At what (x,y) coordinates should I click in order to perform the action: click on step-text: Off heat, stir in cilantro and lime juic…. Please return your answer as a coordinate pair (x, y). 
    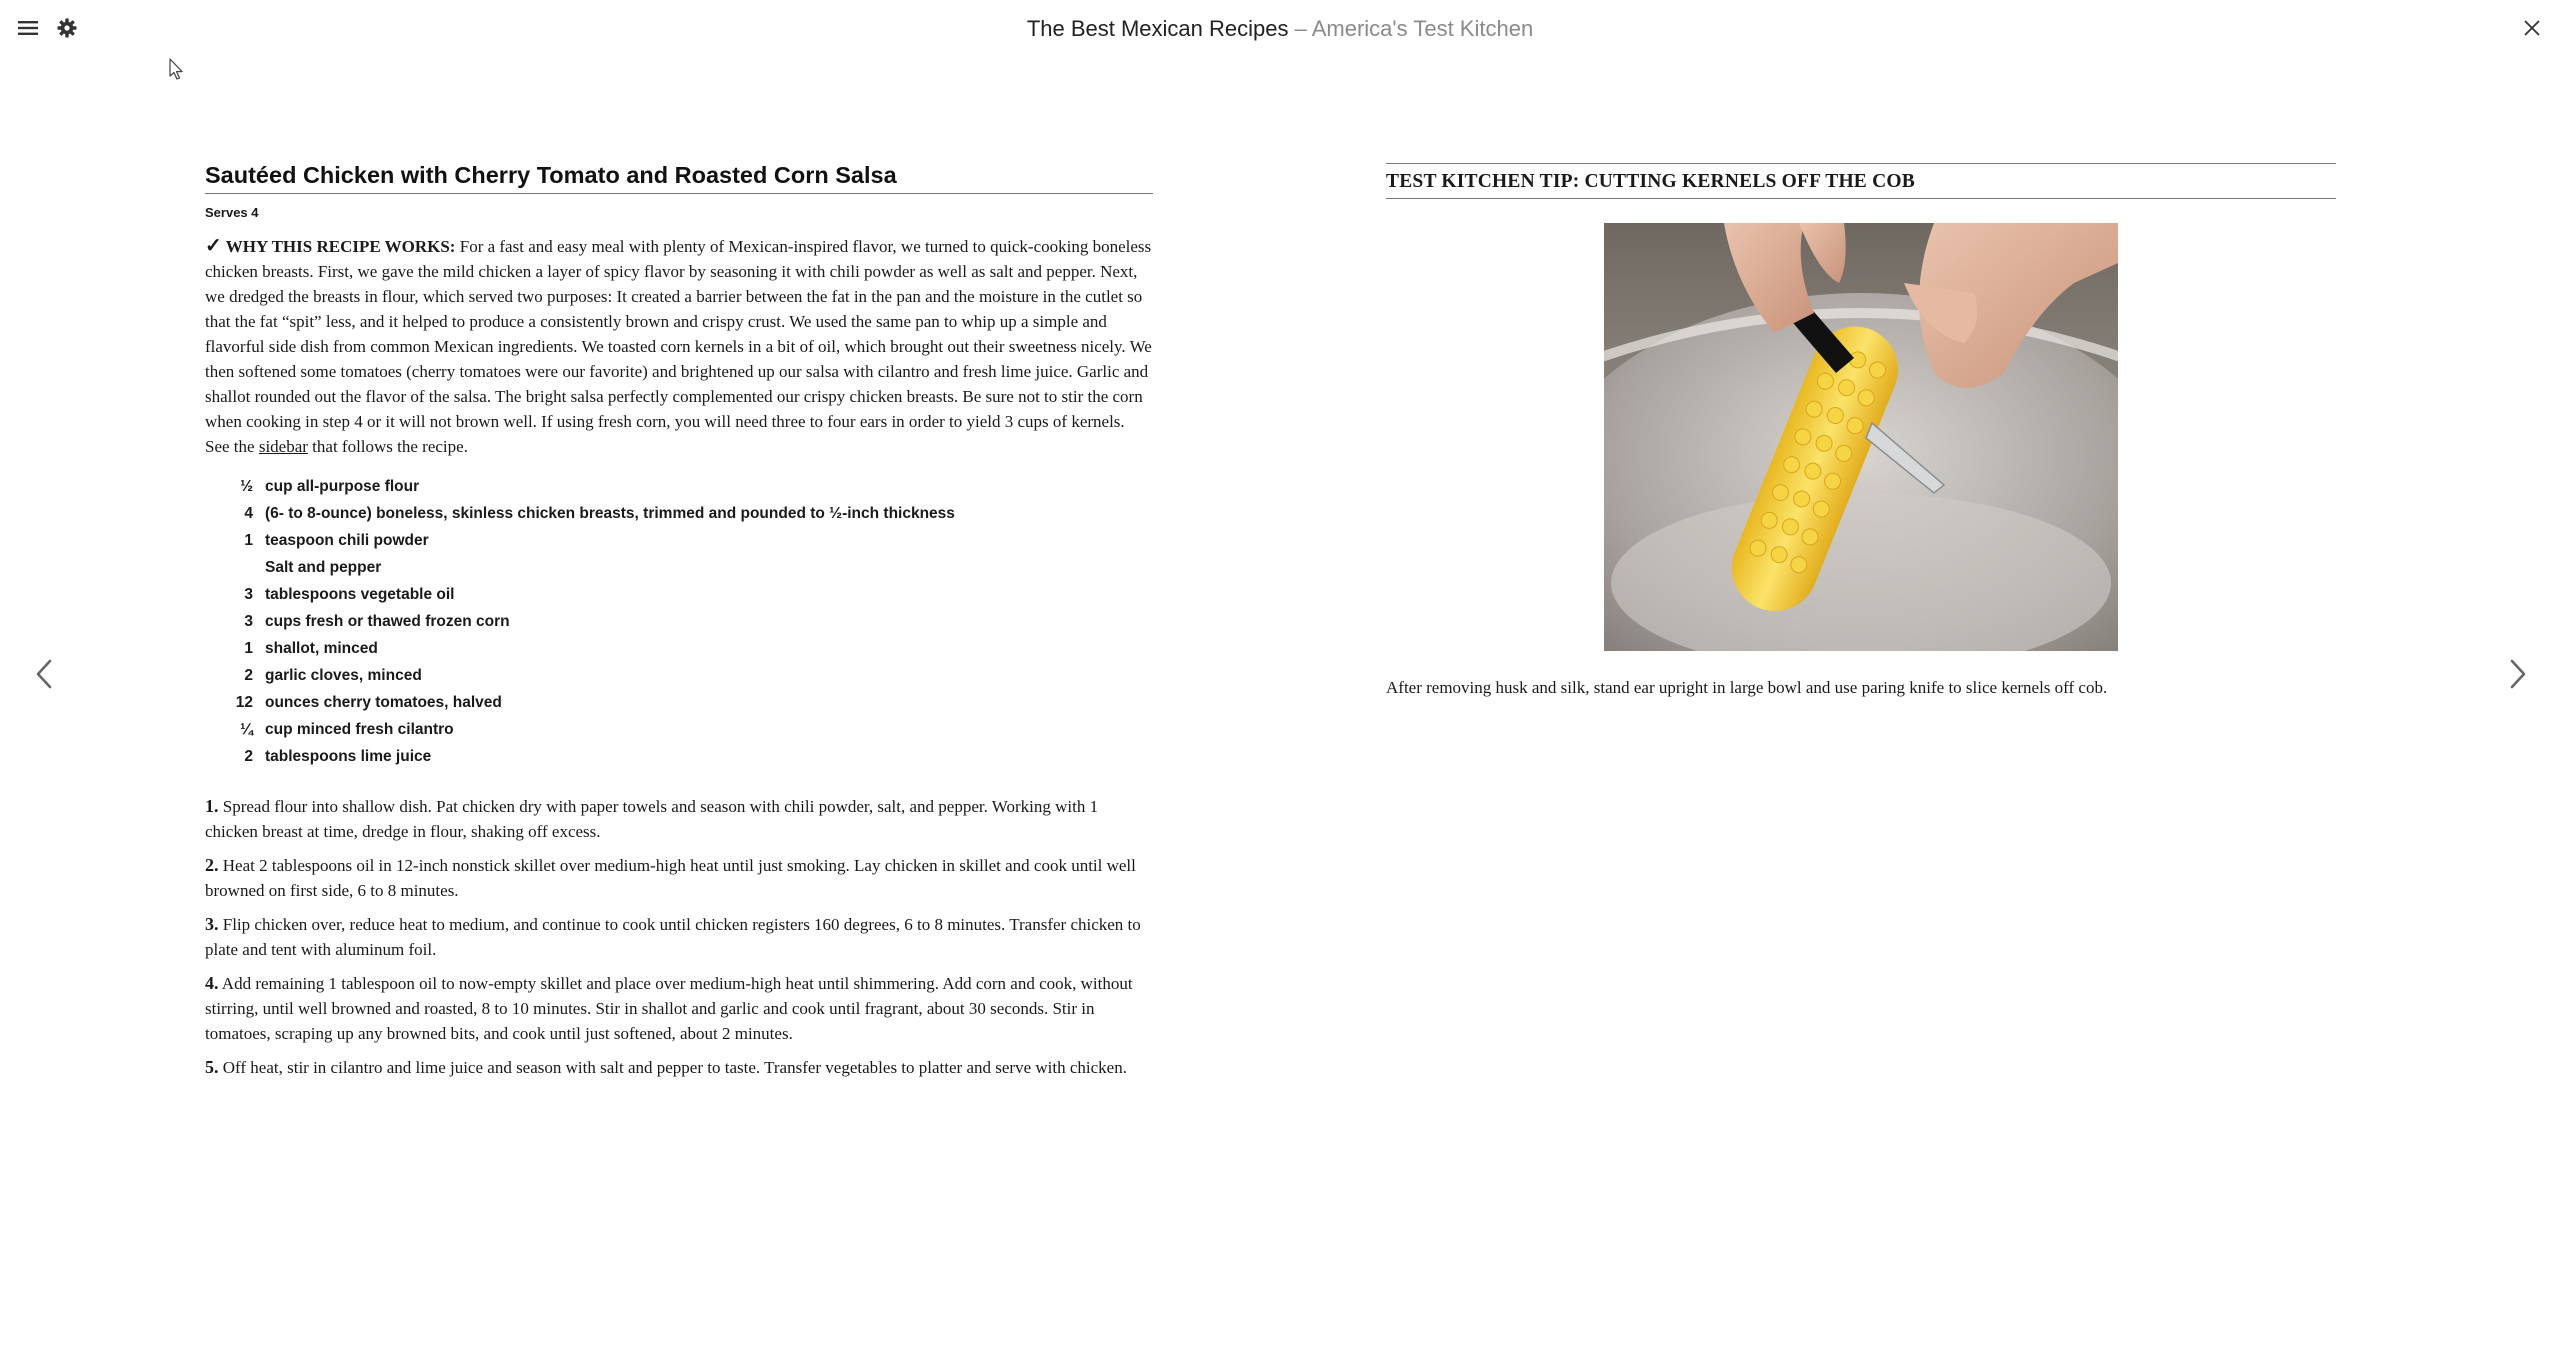
    Looking at the image, I should click on (672, 1067).